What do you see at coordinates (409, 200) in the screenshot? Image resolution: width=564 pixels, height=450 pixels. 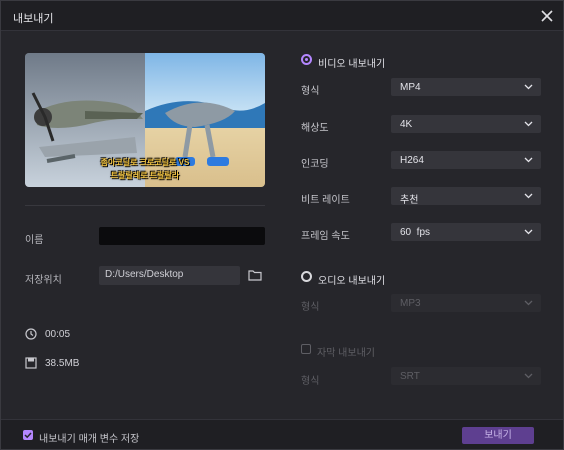 I see `bitrate-value: 추천` at bounding box center [409, 200].